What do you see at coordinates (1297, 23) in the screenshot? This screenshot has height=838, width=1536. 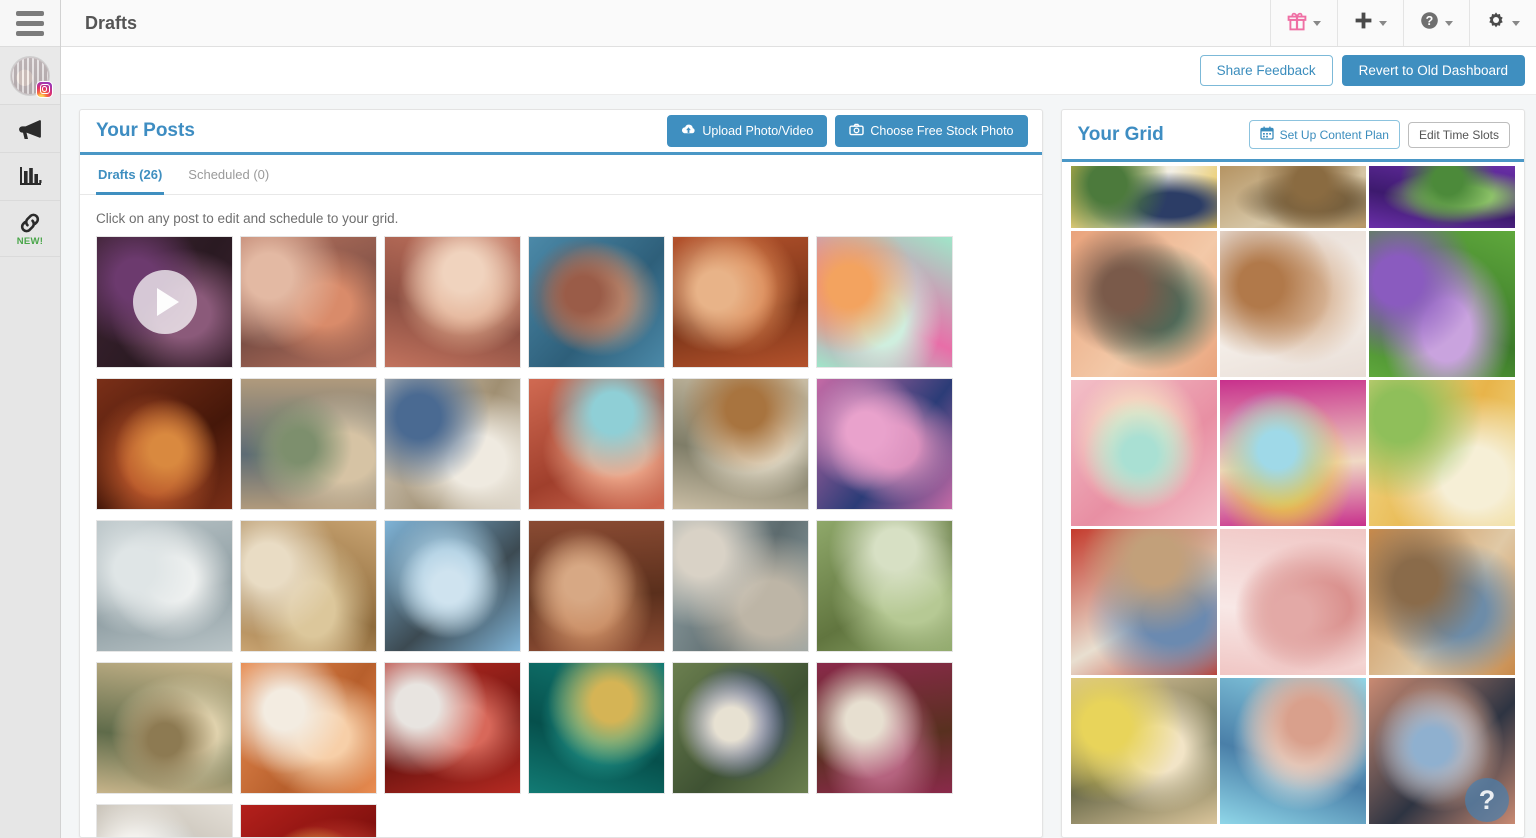 I see `gift-icon` at bounding box center [1297, 23].